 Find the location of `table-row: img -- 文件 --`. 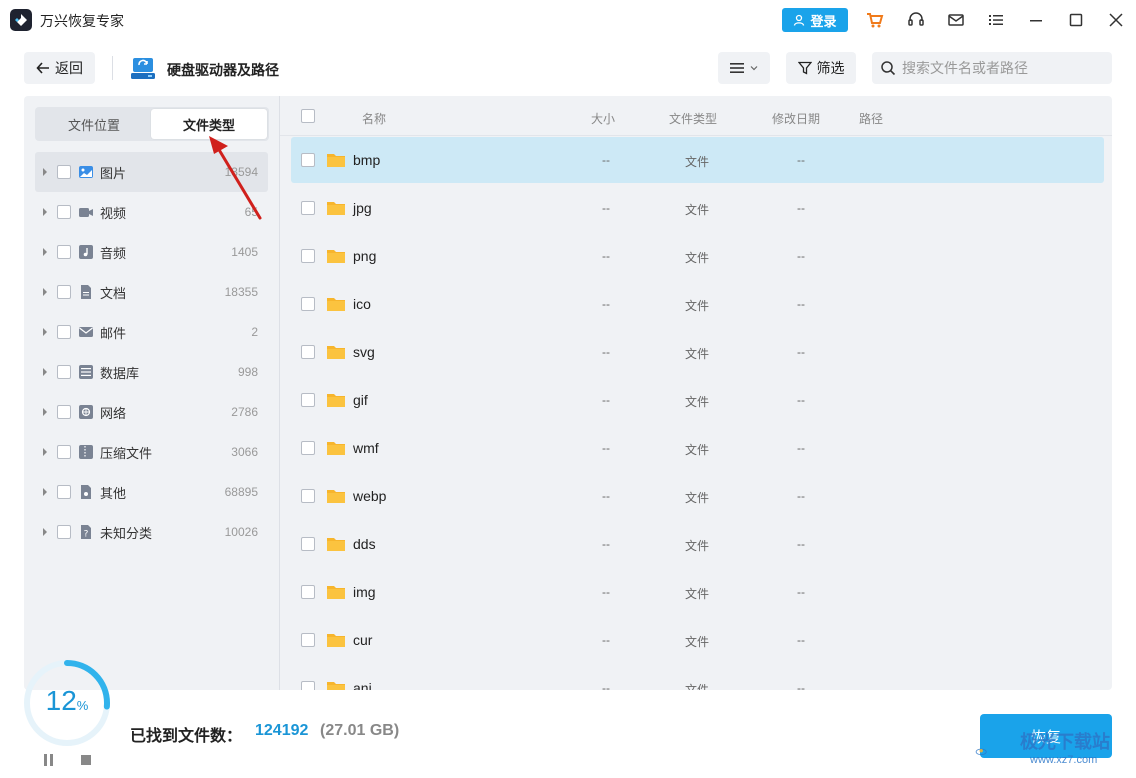

table-row: img -- 文件 -- is located at coordinates (697, 592).